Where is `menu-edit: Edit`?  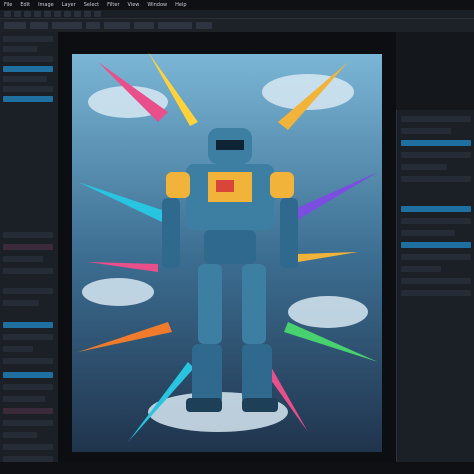
menu-edit: Edit is located at coordinates (25, 5).